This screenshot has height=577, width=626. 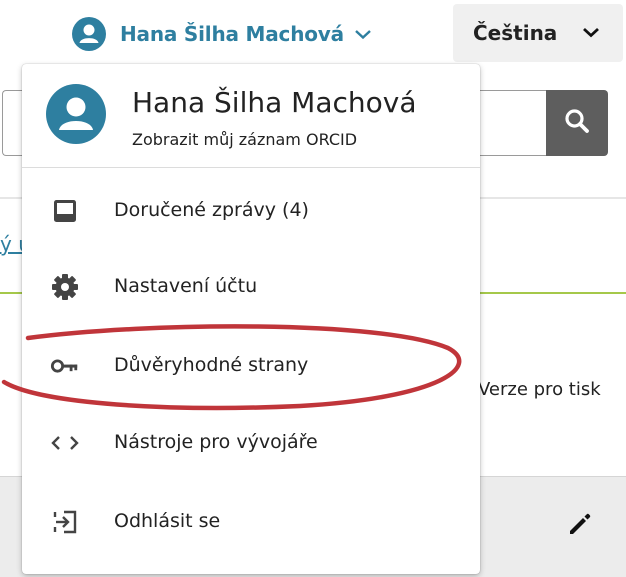 What do you see at coordinates (211, 210) in the screenshot?
I see `menu-item-label: Doručené zprávy (4)` at bounding box center [211, 210].